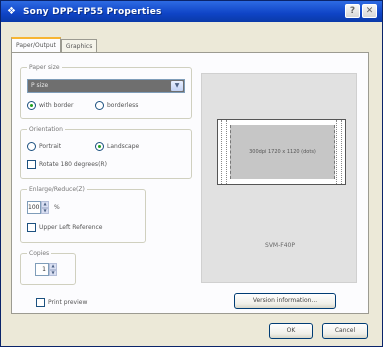 Image resolution: width=383 pixels, height=347 pixels. I want to click on ok-button: OK, so click(291, 331).